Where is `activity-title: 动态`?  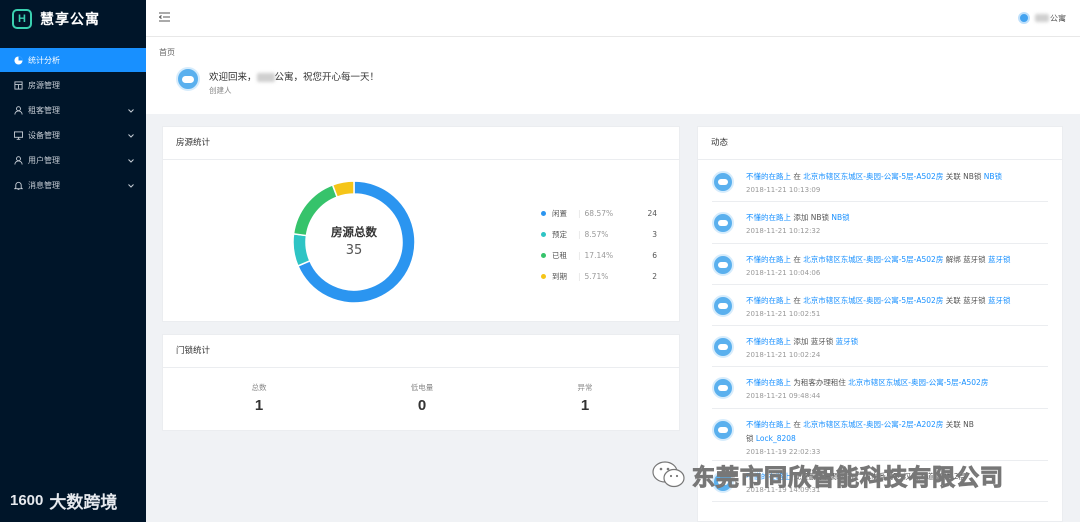 activity-title: 动态 is located at coordinates (880, 143).